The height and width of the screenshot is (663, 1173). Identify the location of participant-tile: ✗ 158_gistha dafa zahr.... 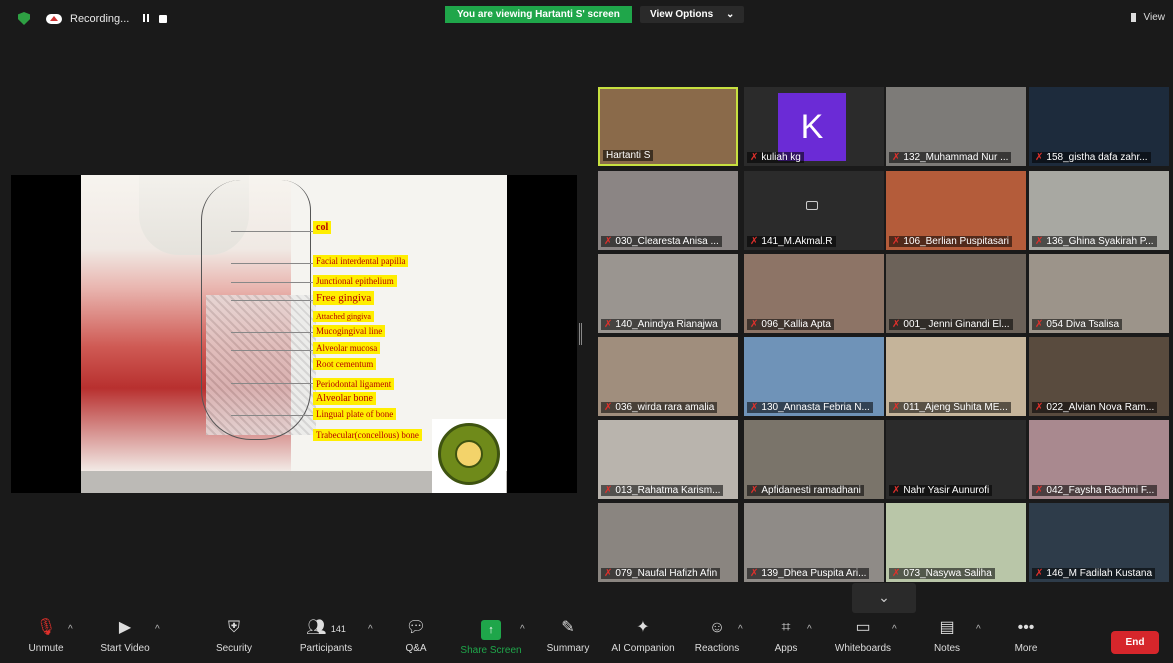
(1099, 126).